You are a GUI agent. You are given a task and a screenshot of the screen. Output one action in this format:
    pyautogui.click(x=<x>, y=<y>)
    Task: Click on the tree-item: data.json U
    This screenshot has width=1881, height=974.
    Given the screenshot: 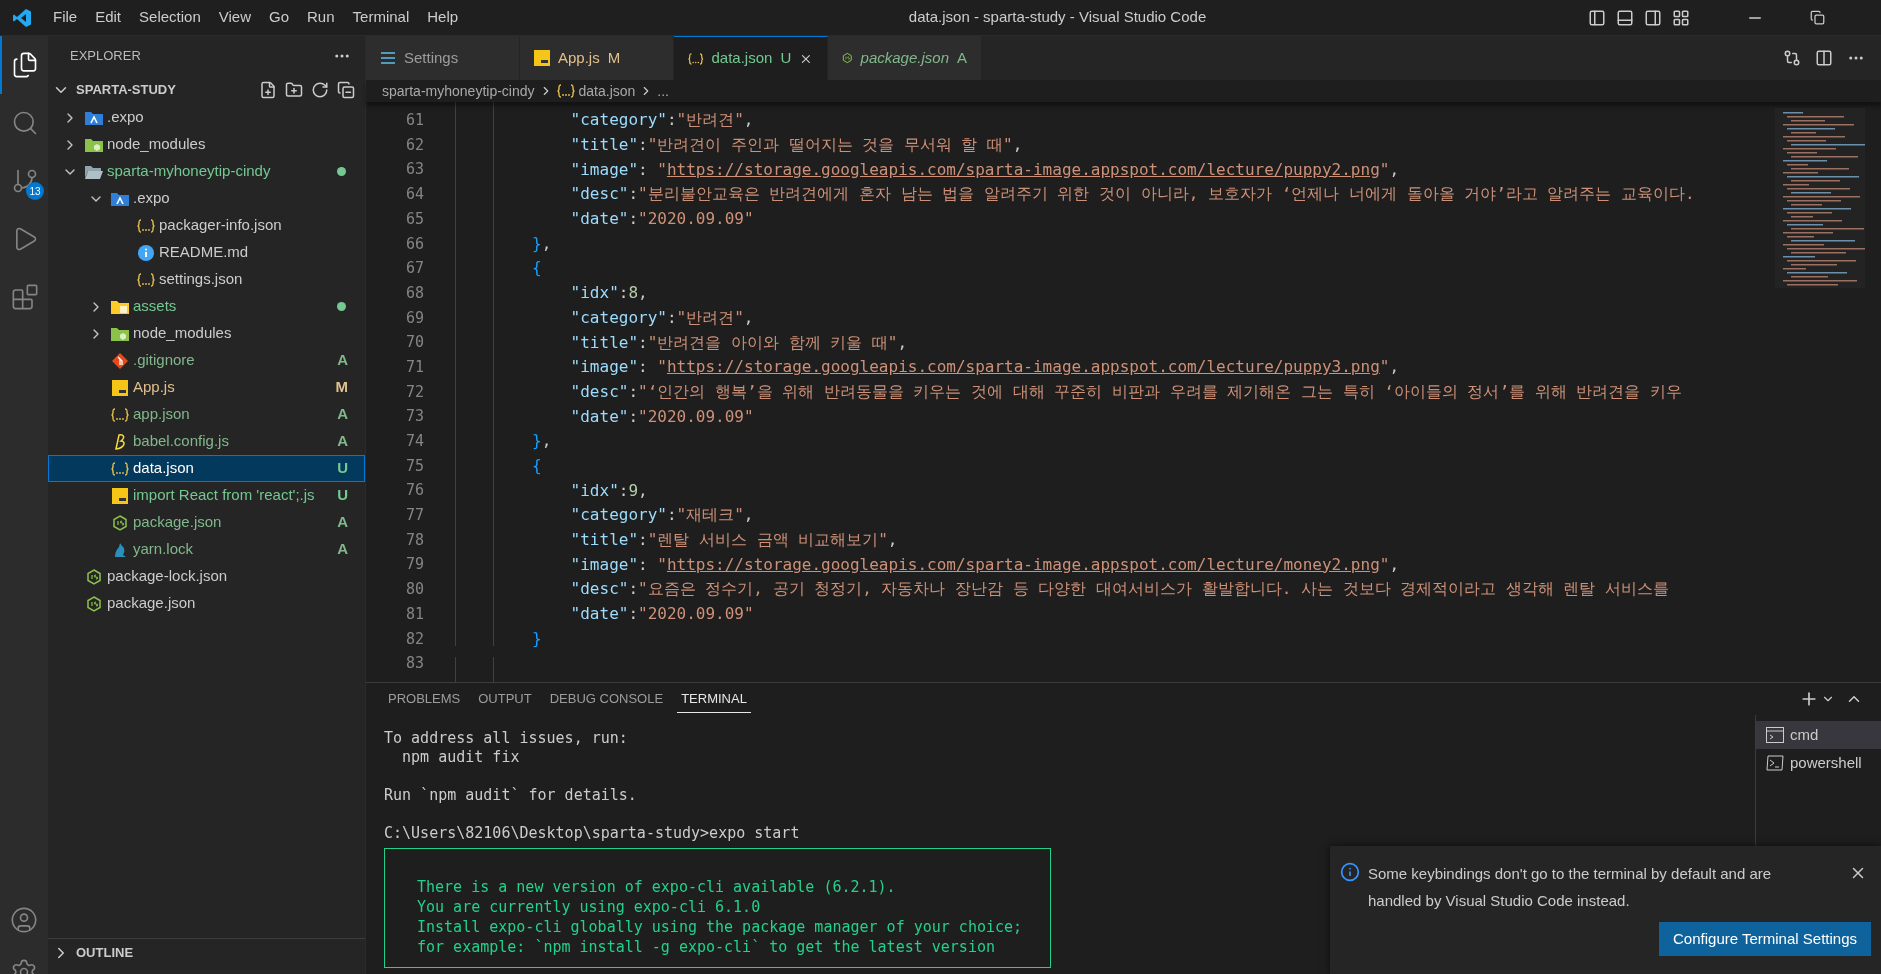 What is the action you would take?
    pyautogui.click(x=206, y=468)
    